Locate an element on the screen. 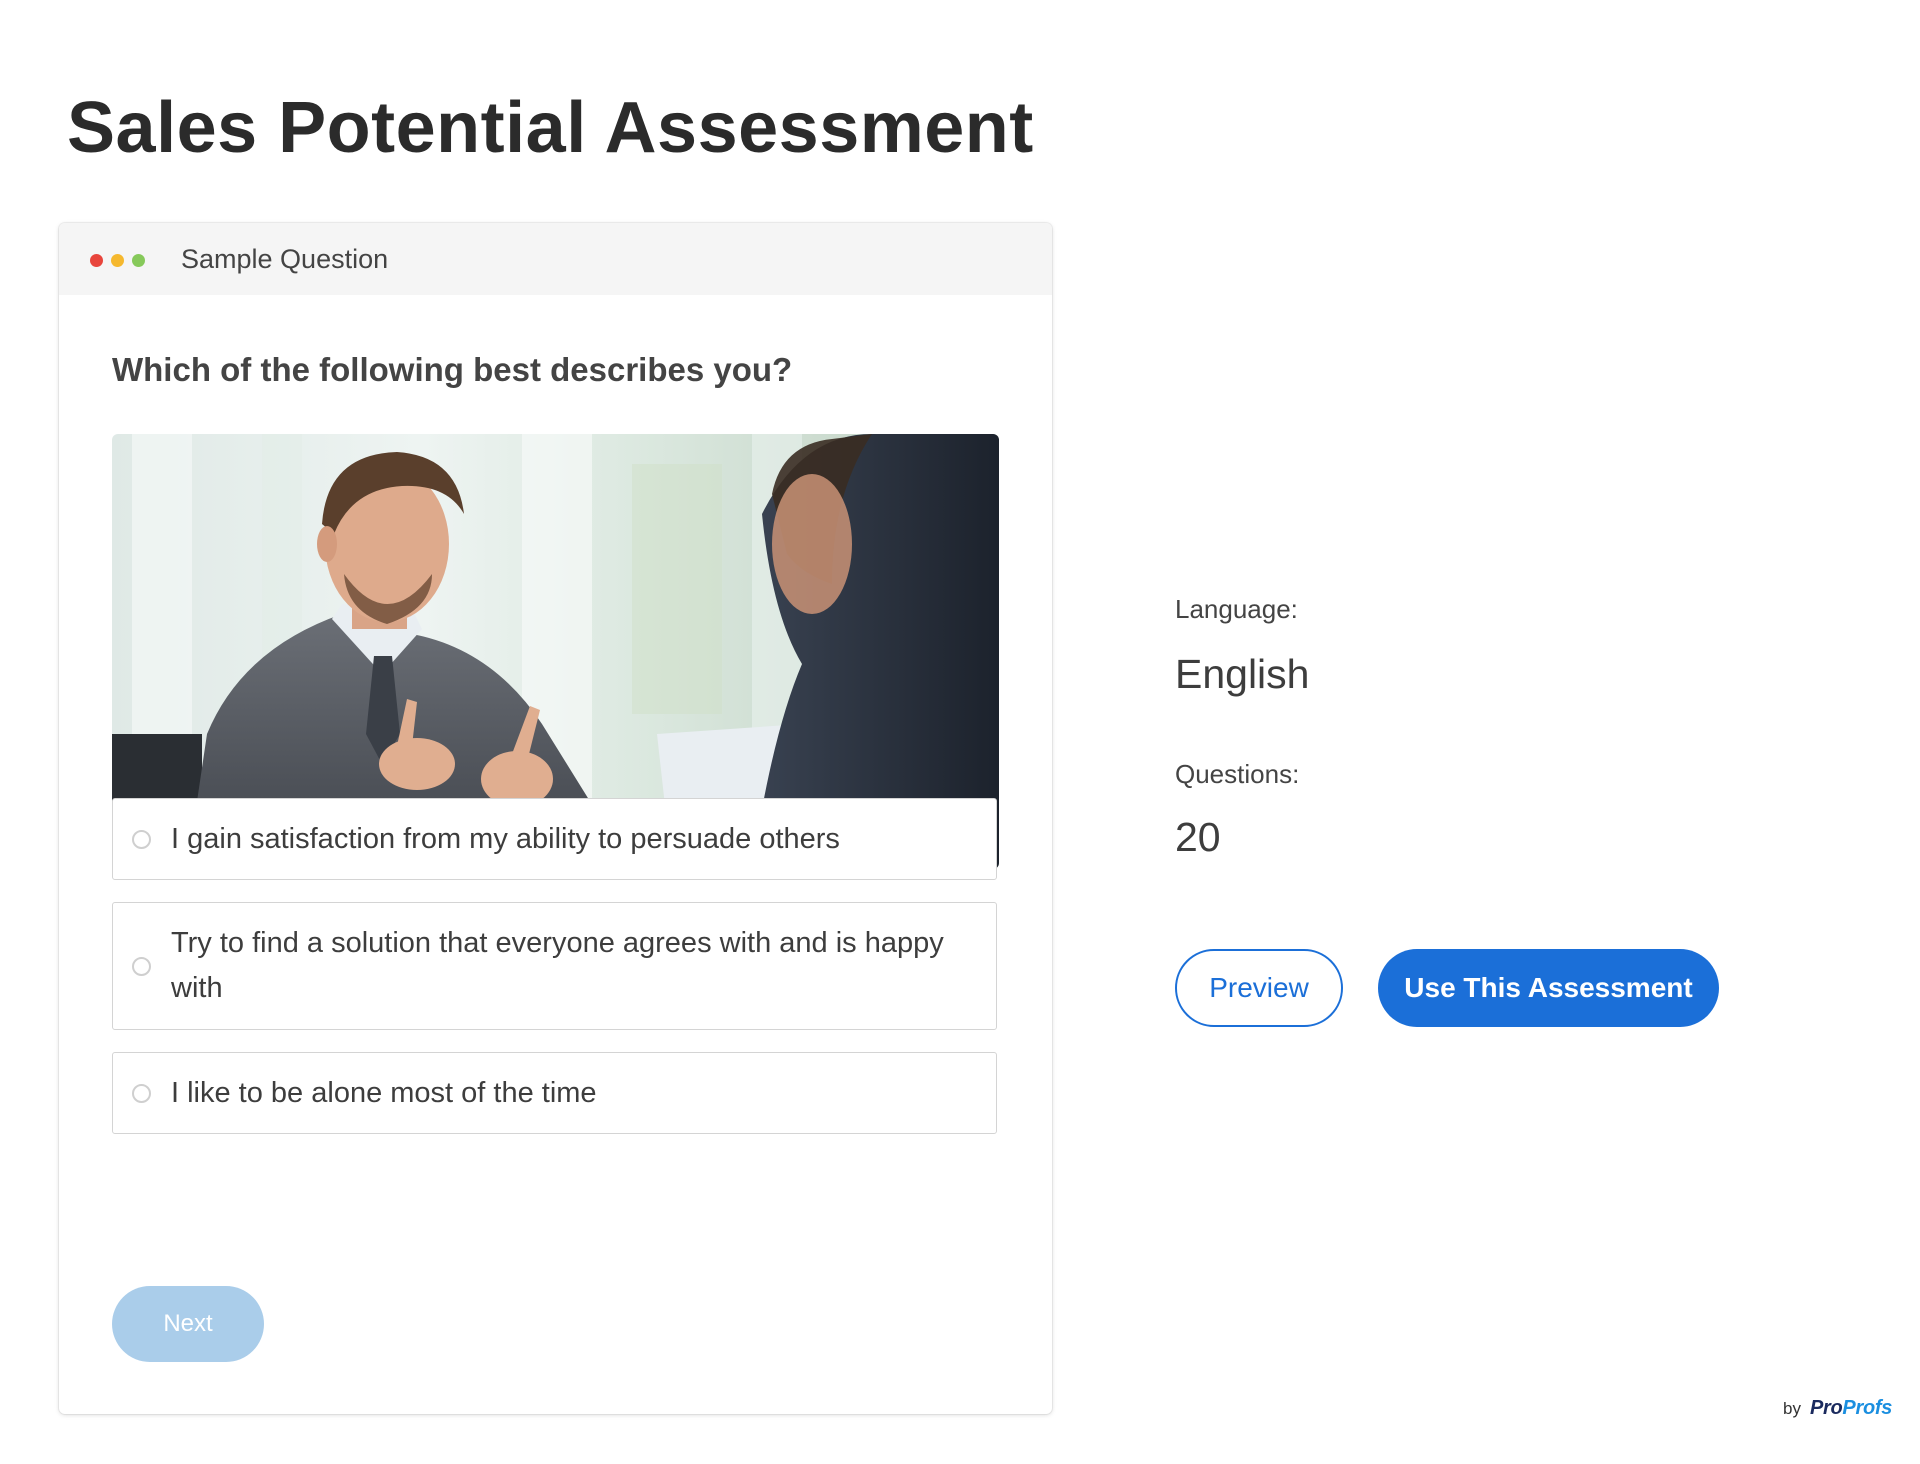 The width and height of the screenshot is (1920, 1464). logo-part-pro: Pro is located at coordinates (1826, 1408).